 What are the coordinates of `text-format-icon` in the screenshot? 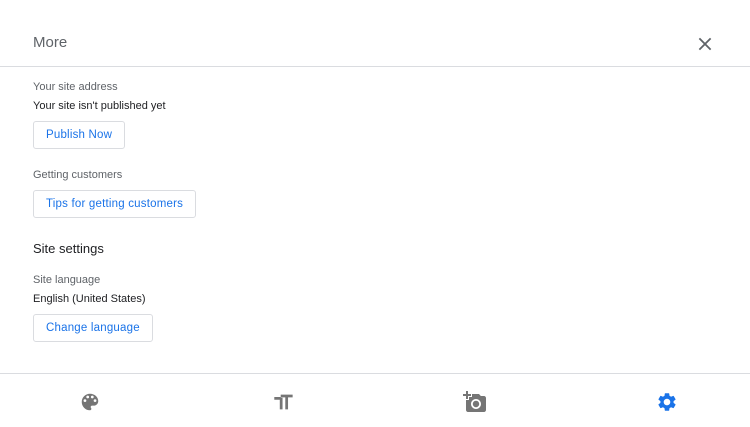 It's located at (283, 402).